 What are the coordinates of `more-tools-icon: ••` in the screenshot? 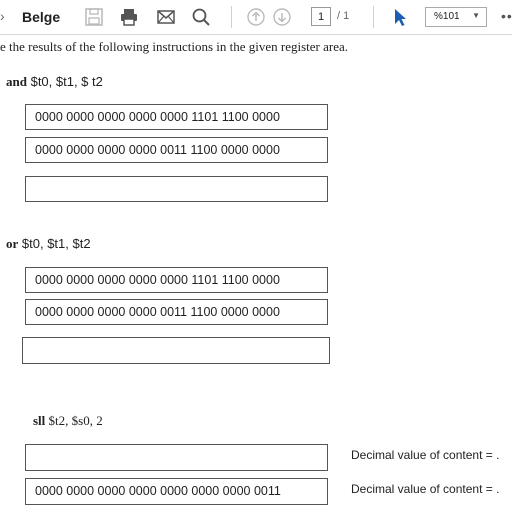 It's located at (506, 16).